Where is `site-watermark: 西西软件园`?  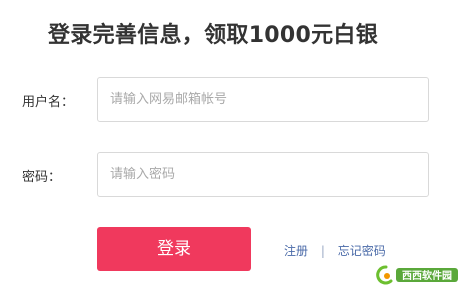 site-watermark: 西西软件园 is located at coordinates (418, 275).